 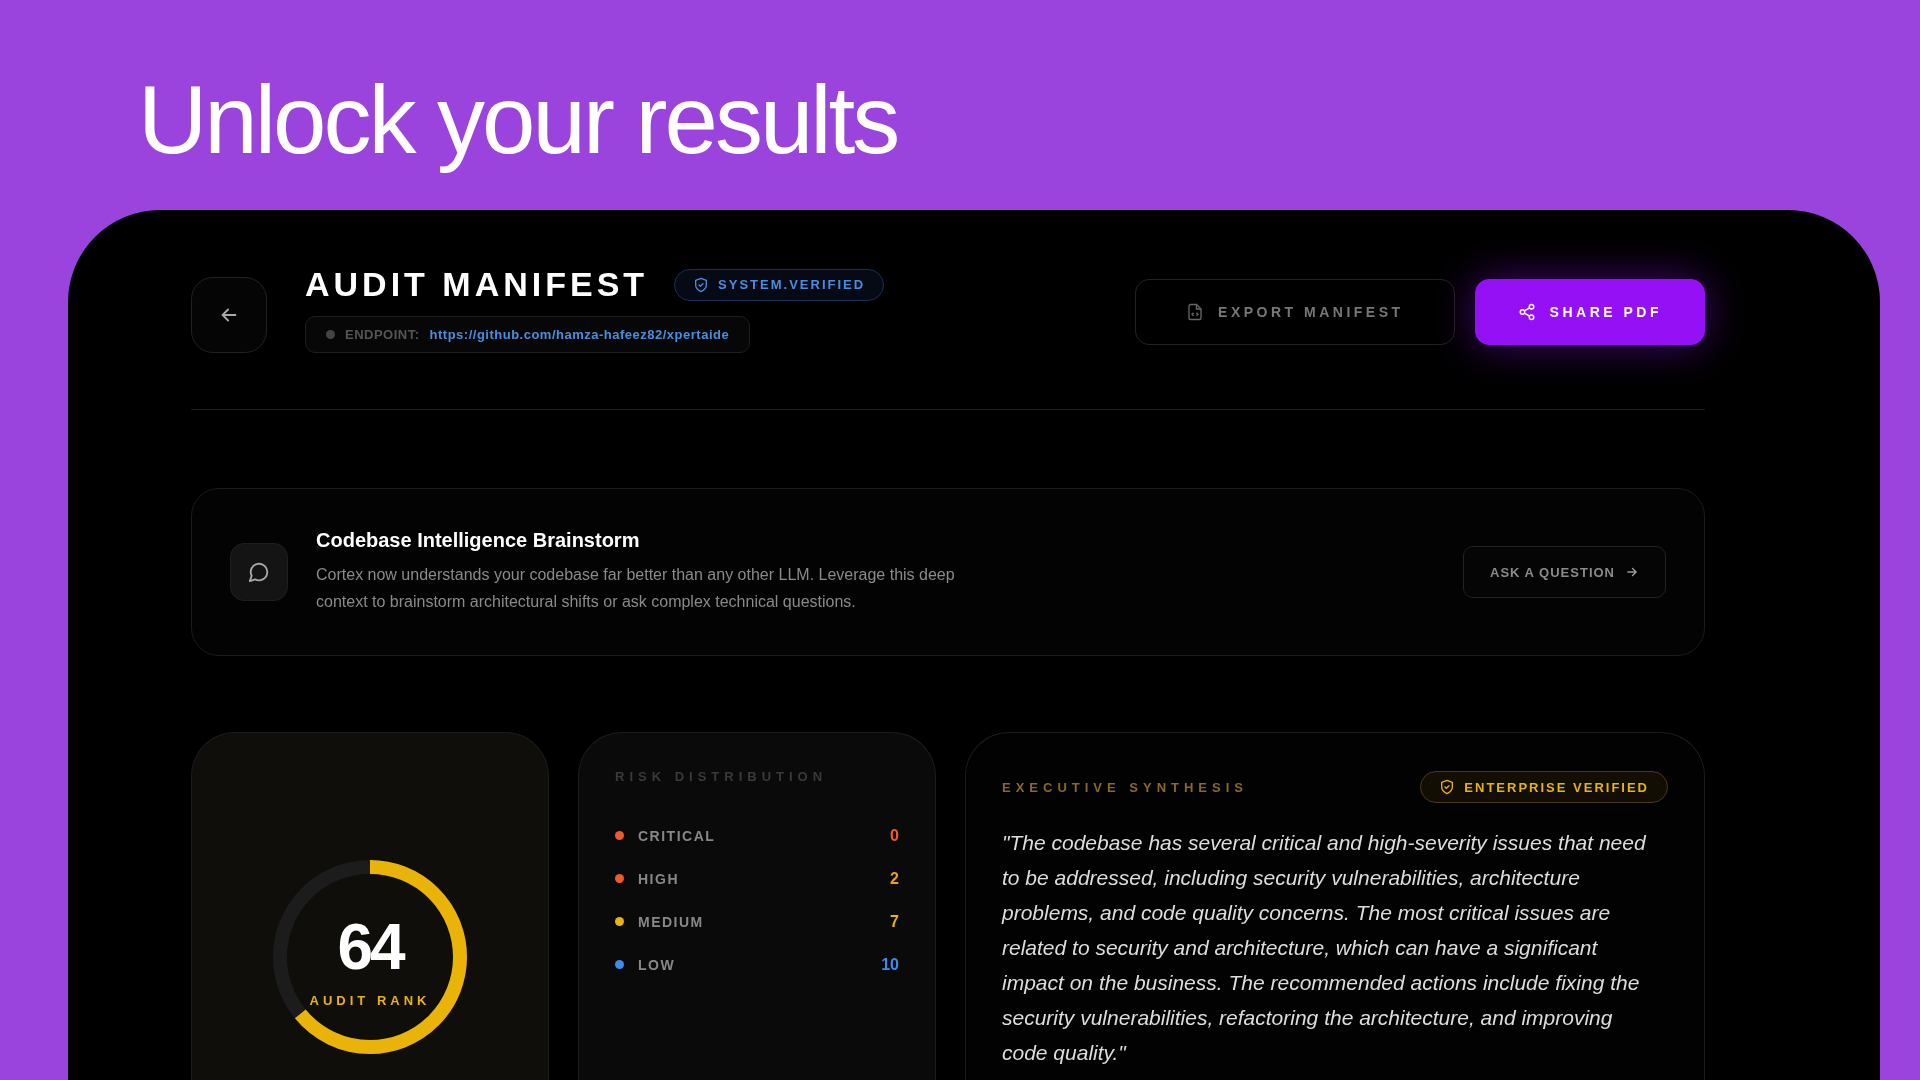 What do you see at coordinates (518, 123) in the screenshot?
I see `headline: Unlock your results` at bounding box center [518, 123].